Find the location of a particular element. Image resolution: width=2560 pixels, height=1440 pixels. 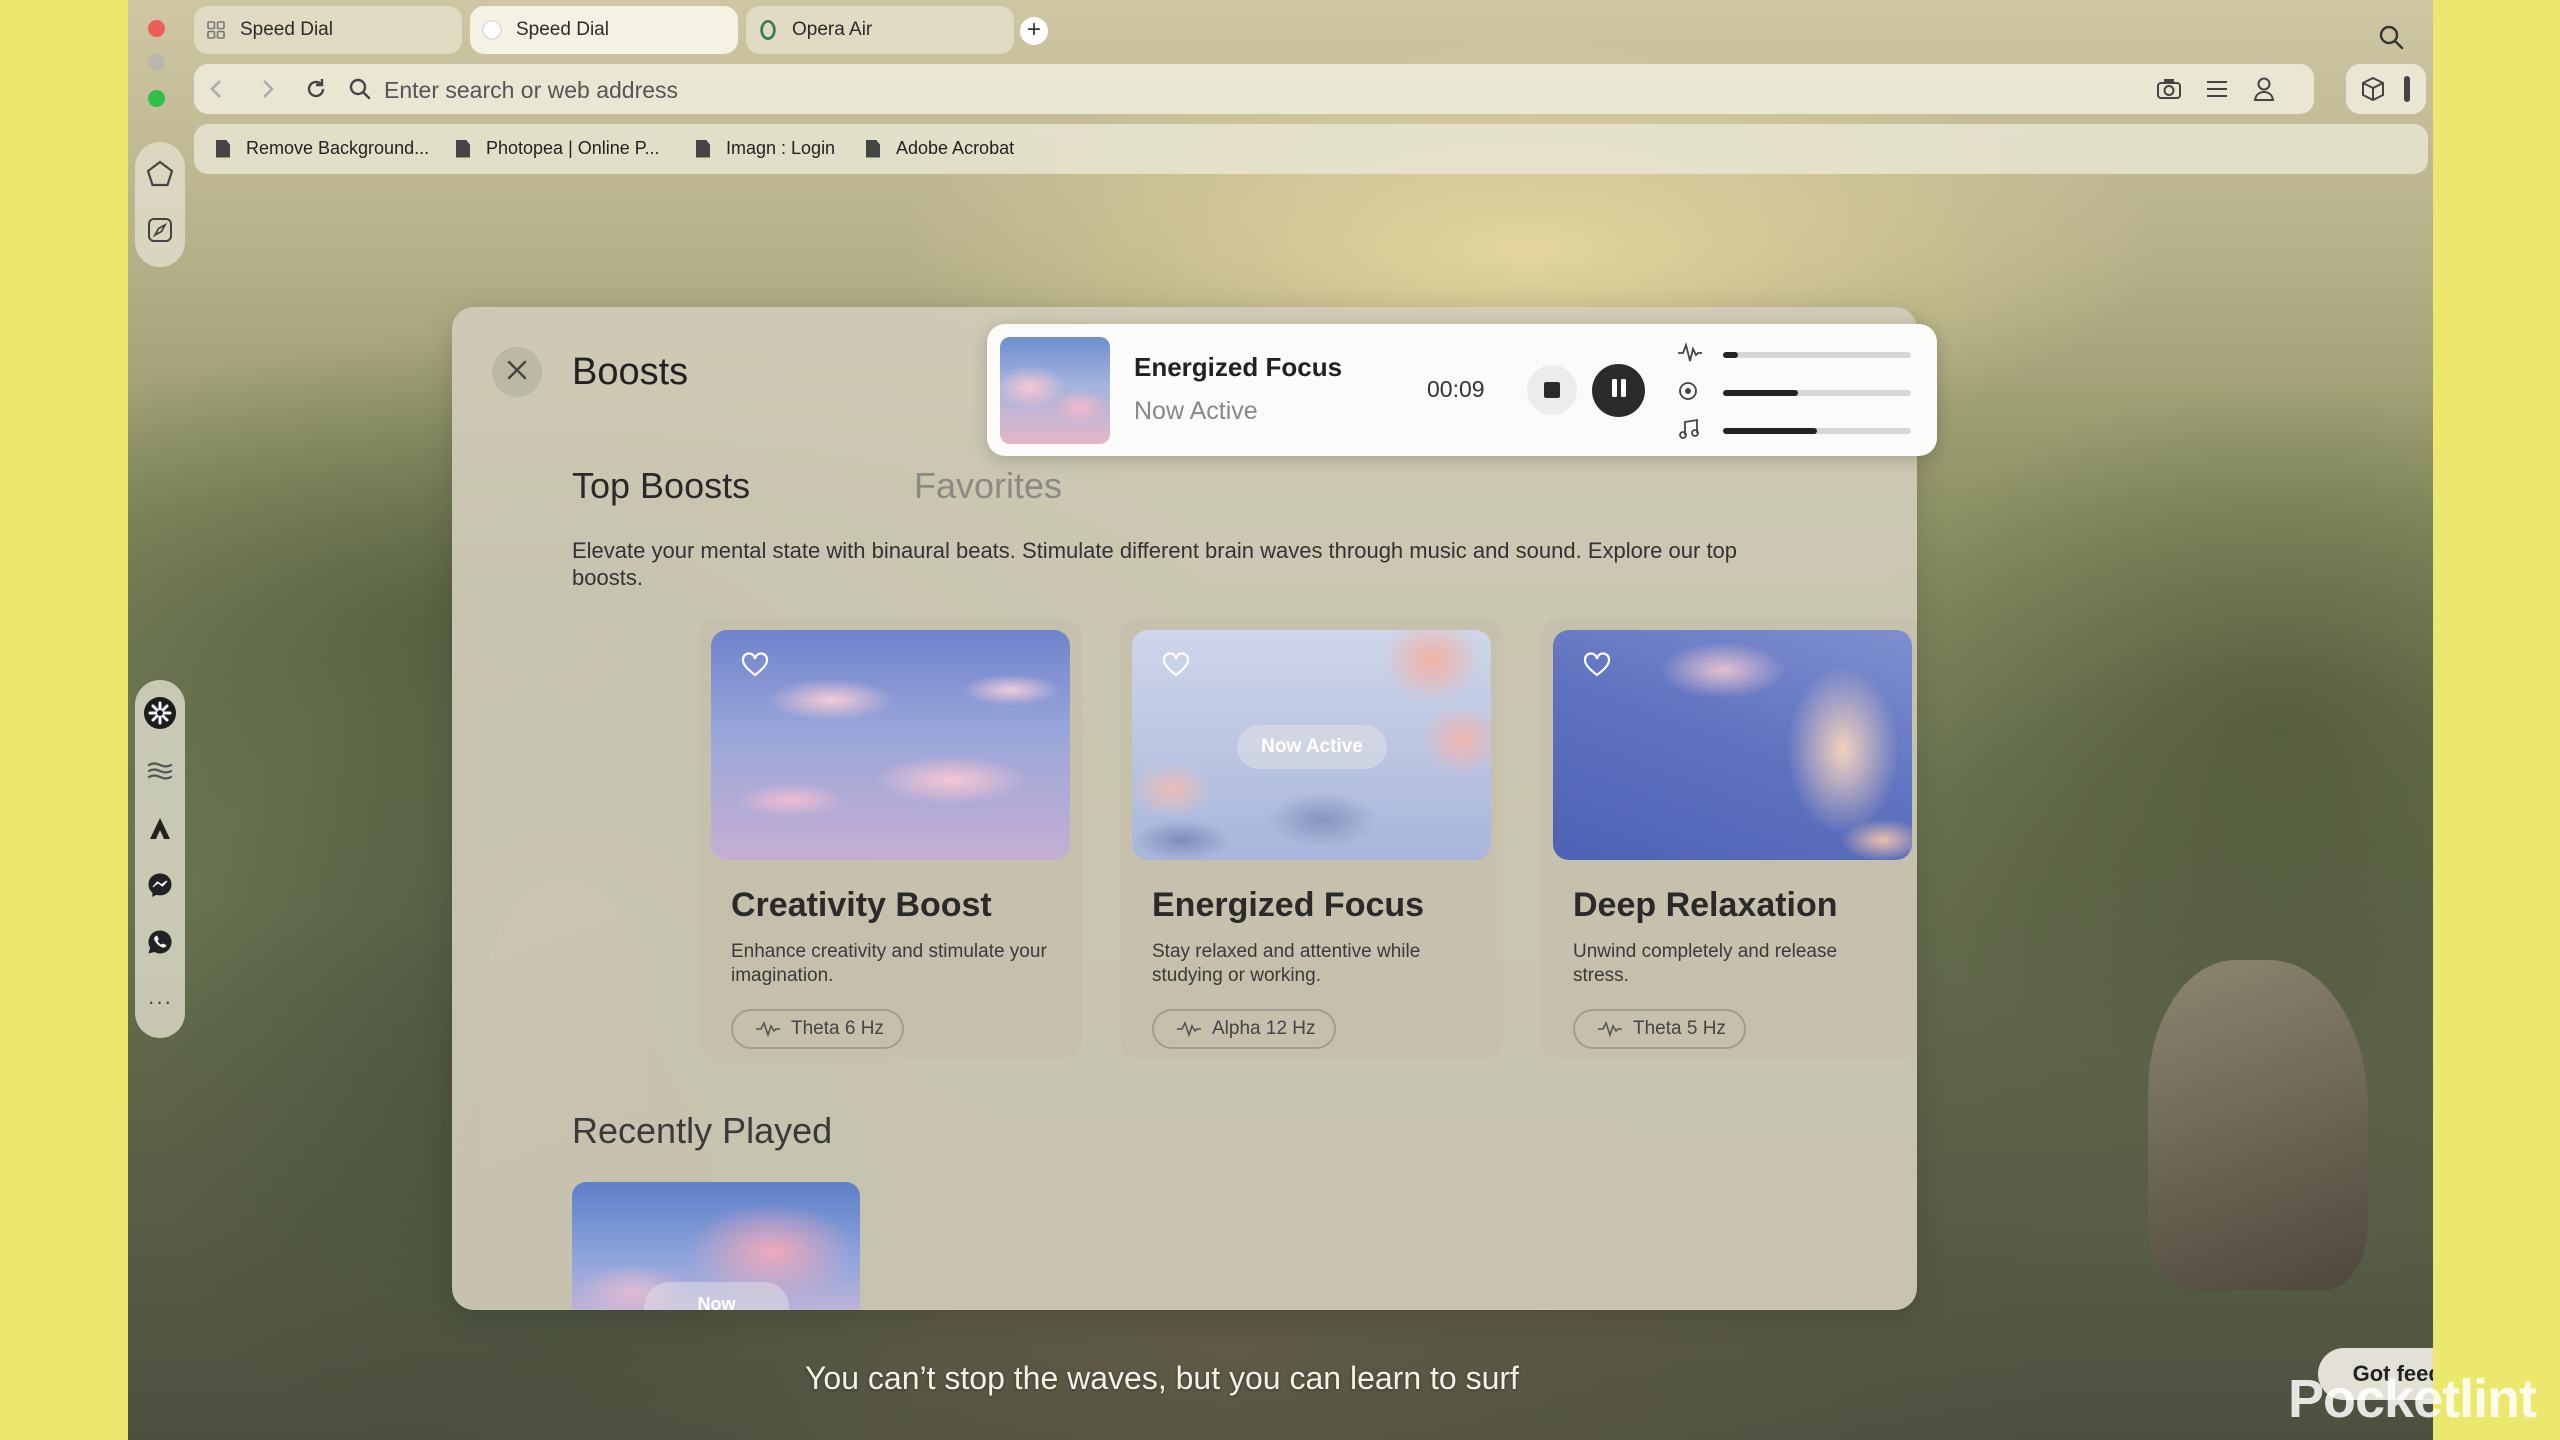

extensions-box-icon is located at coordinates (2373, 91).